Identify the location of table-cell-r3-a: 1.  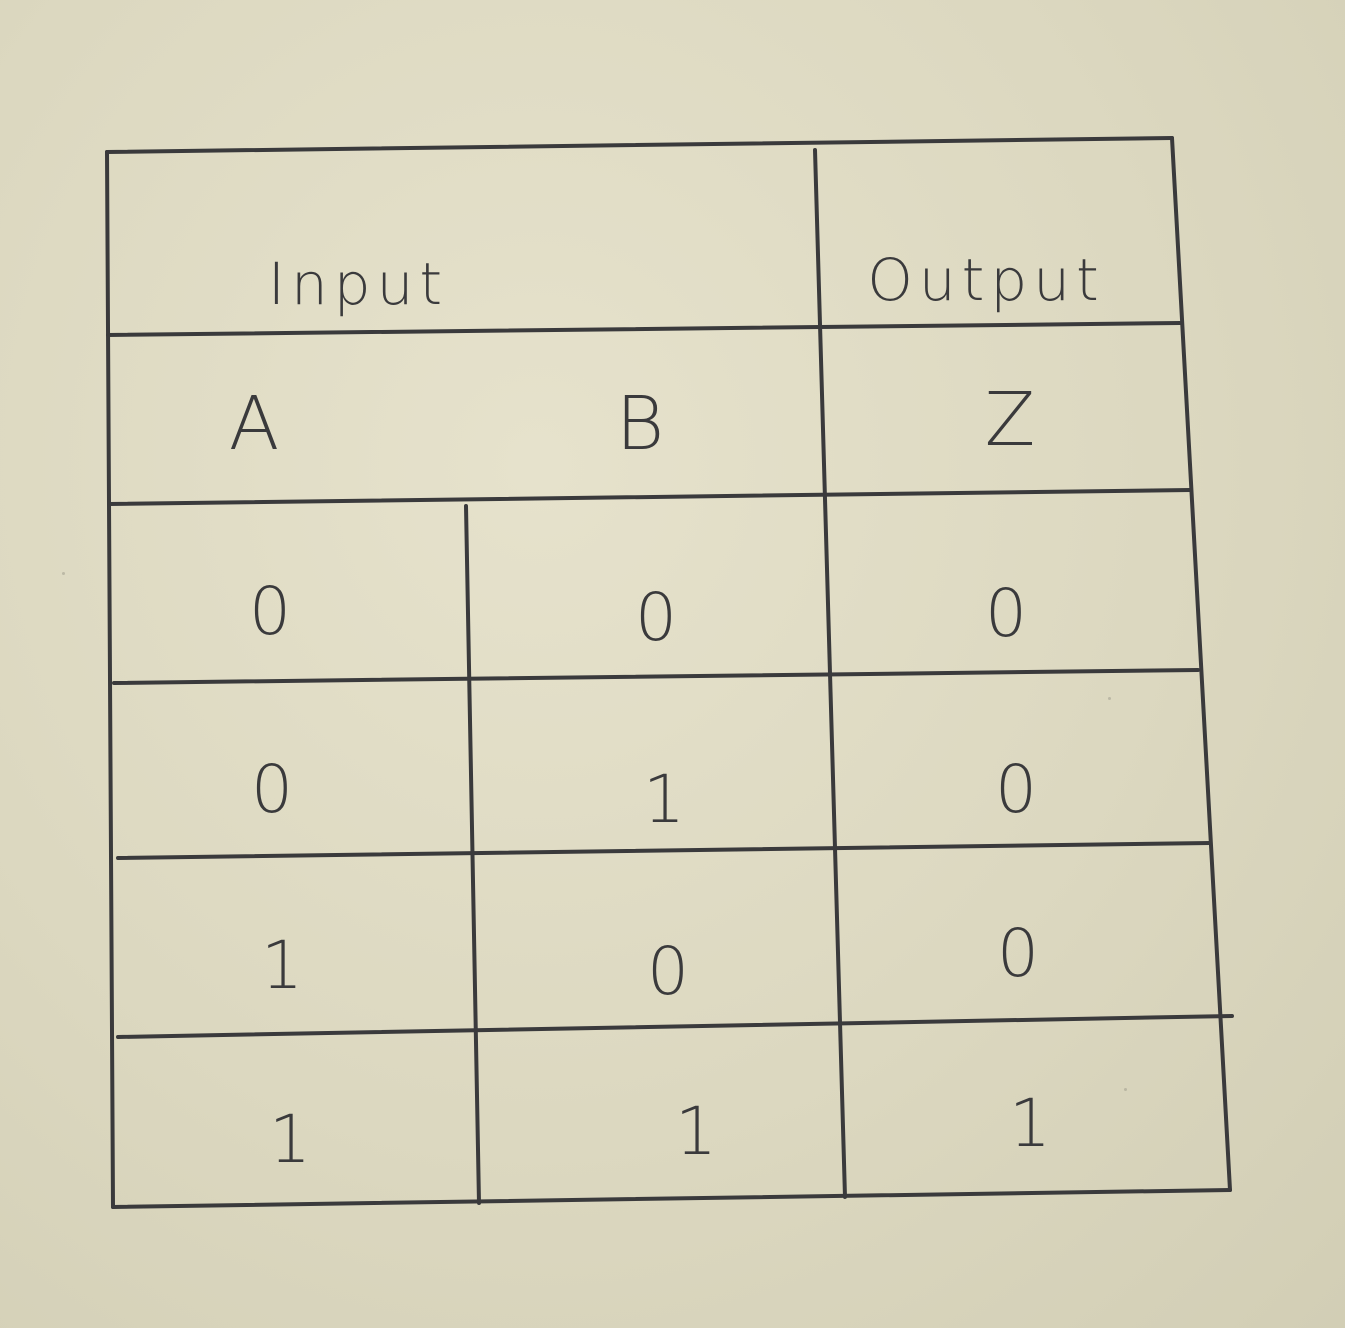
(282, 965).